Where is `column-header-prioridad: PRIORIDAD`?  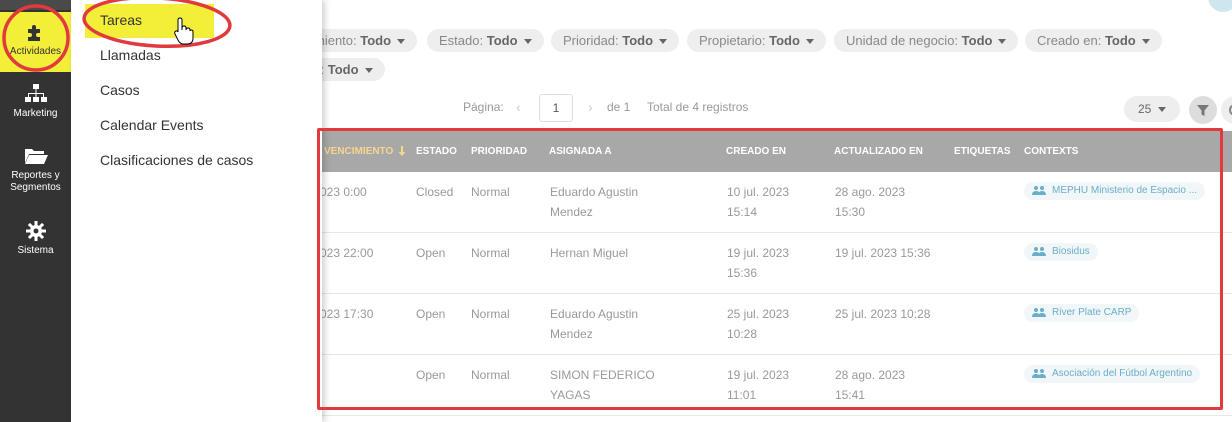
column-header-prioridad: PRIORIDAD is located at coordinates (499, 151).